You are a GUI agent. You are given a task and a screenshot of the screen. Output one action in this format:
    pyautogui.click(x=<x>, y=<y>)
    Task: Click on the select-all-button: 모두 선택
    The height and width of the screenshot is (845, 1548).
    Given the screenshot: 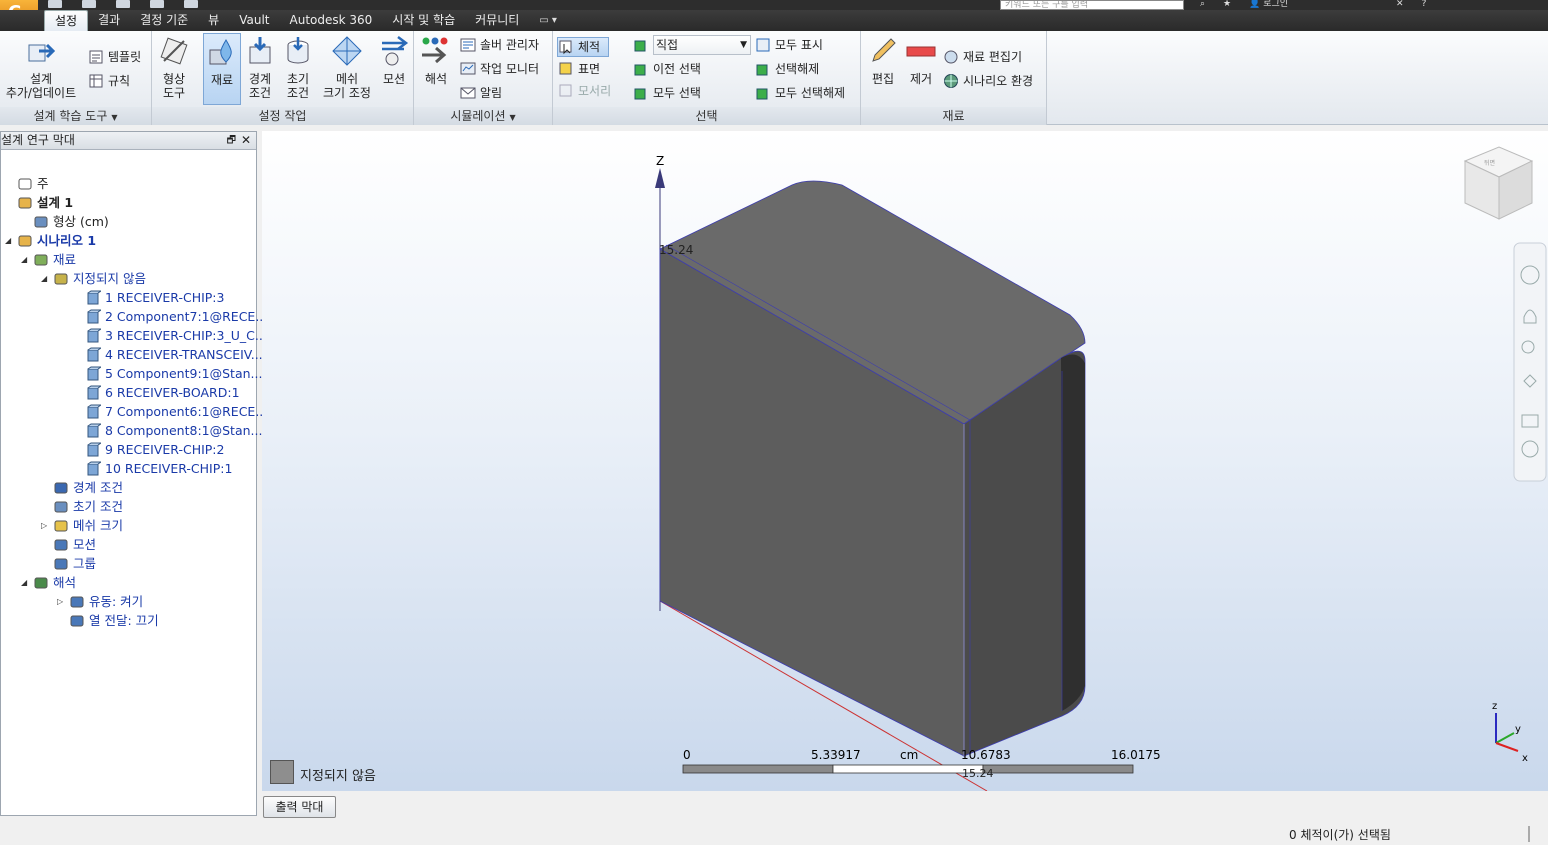 What is the action you would take?
    pyautogui.click(x=667, y=93)
    